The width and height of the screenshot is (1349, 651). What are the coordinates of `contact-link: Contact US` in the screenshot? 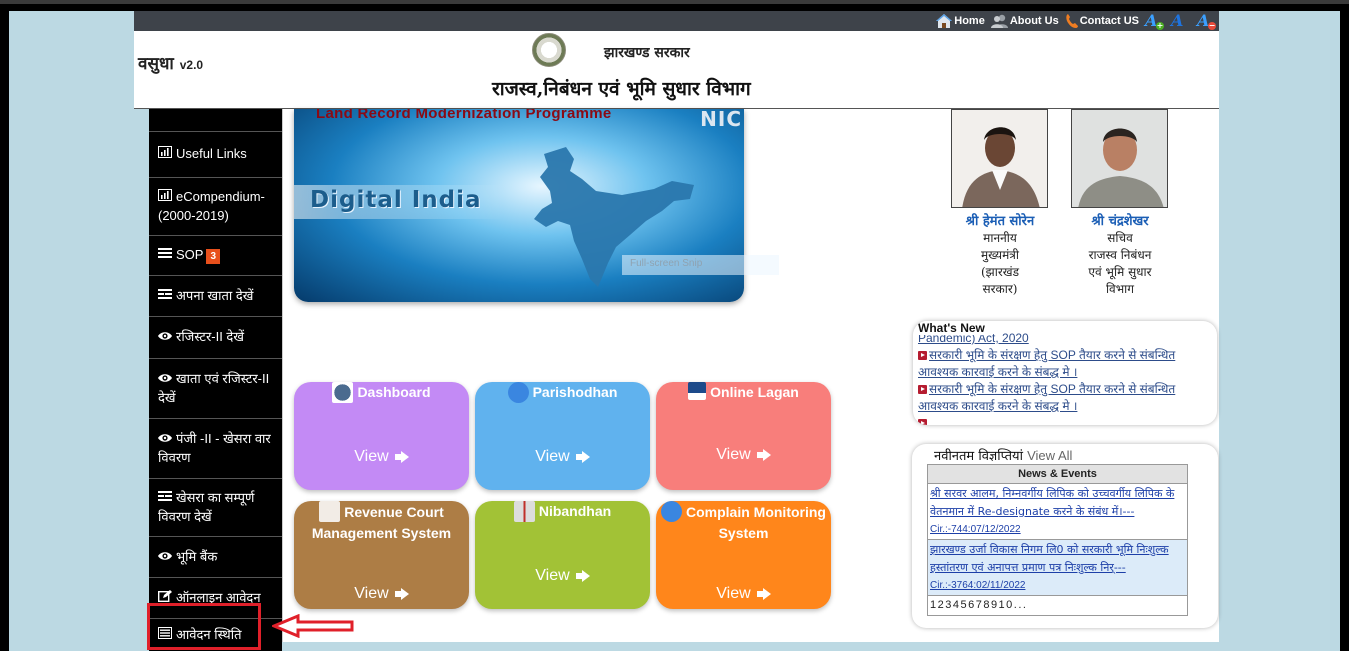 It's located at (1102, 21).